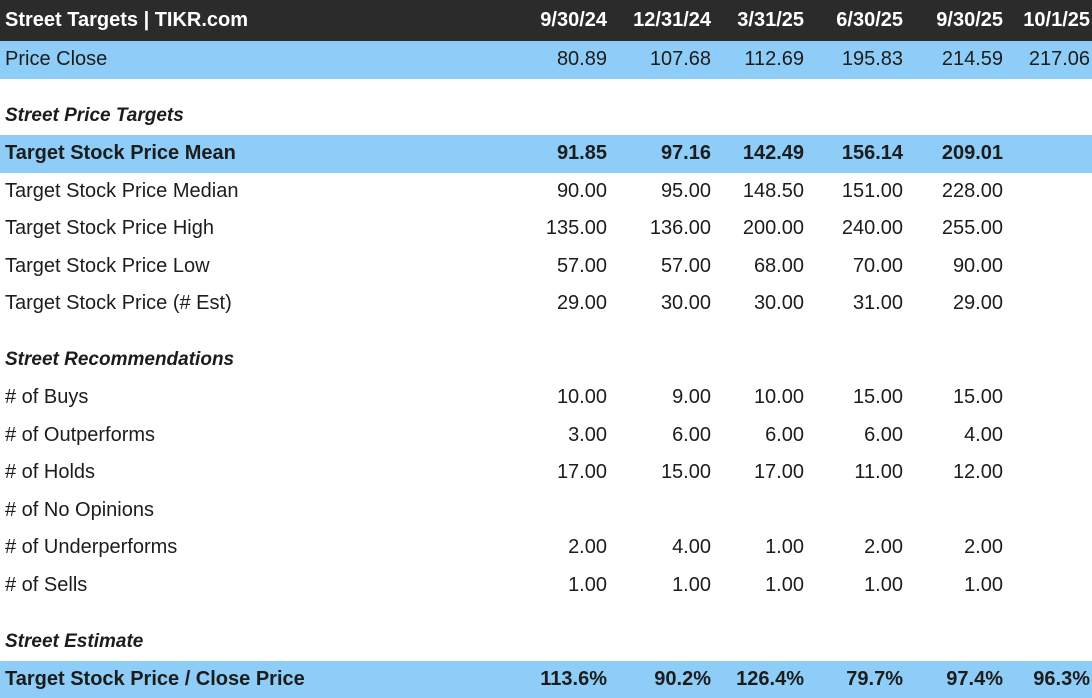  What do you see at coordinates (1056, 20) in the screenshot?
I see `column-header: 10/1/25` at bounding box center [1056, 20].